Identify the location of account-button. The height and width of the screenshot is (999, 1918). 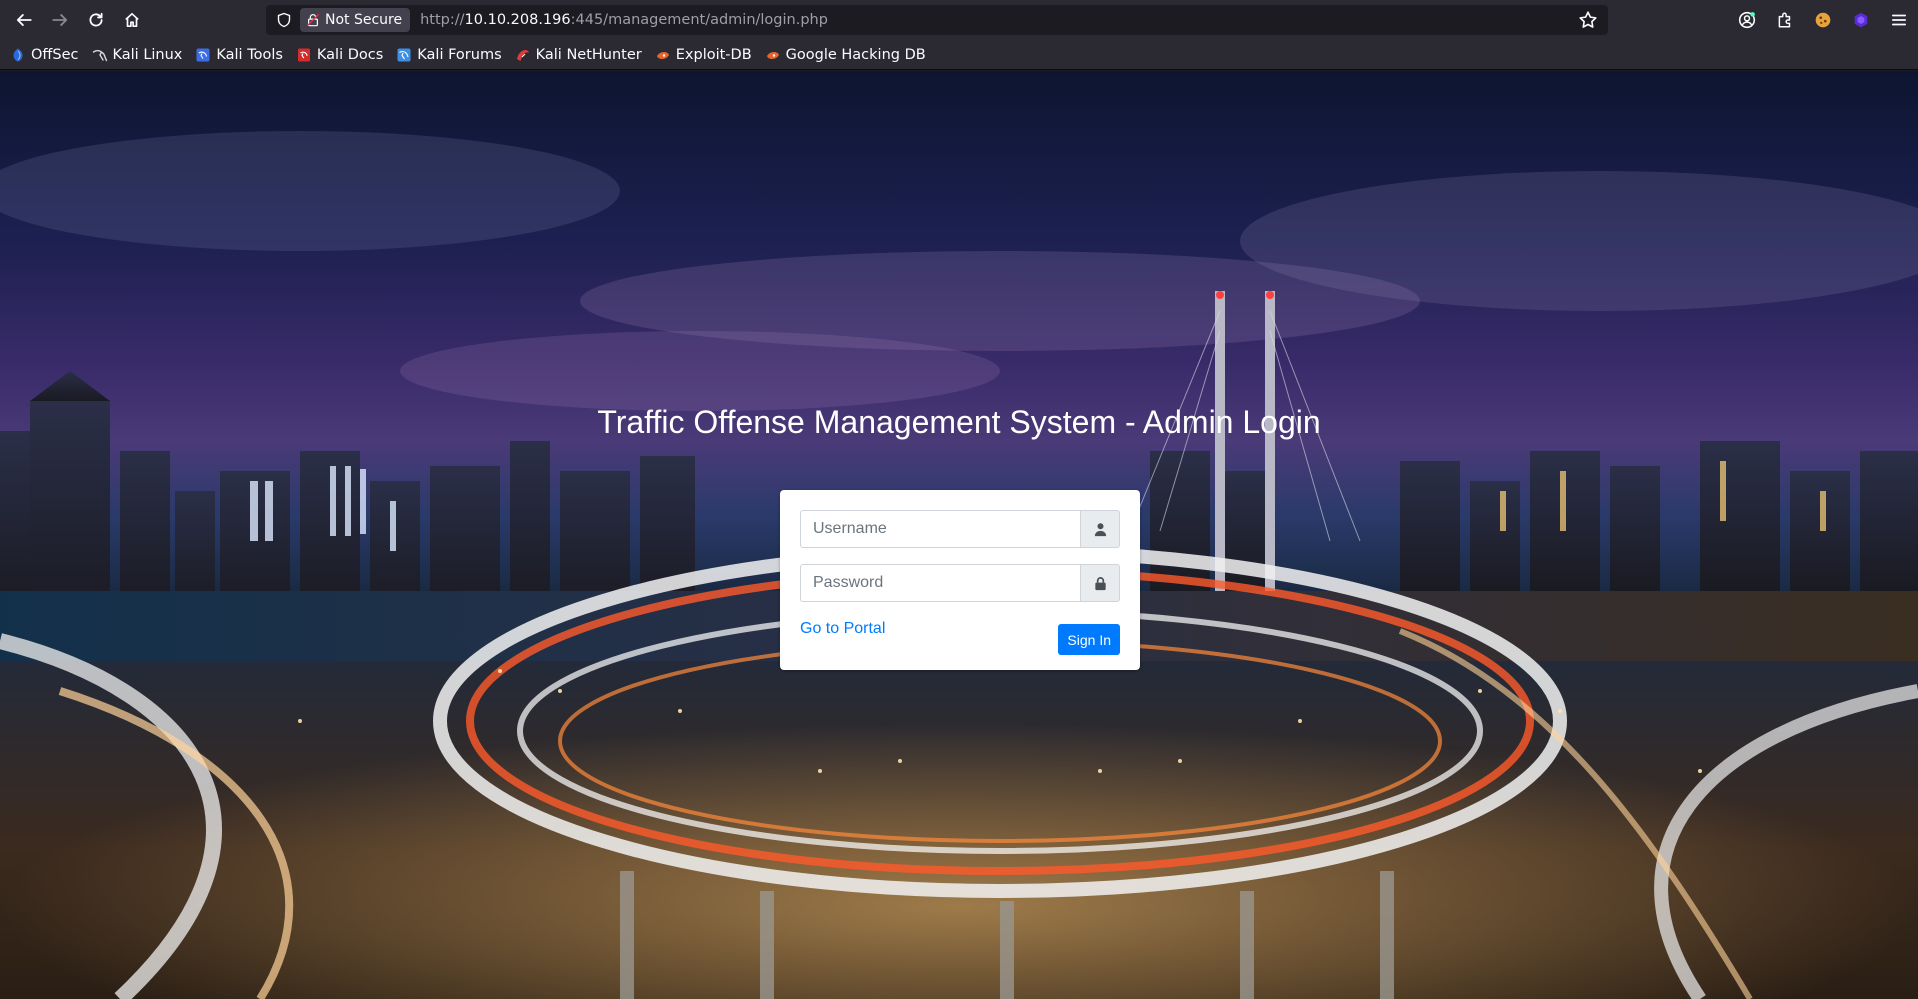
(1747, 20).